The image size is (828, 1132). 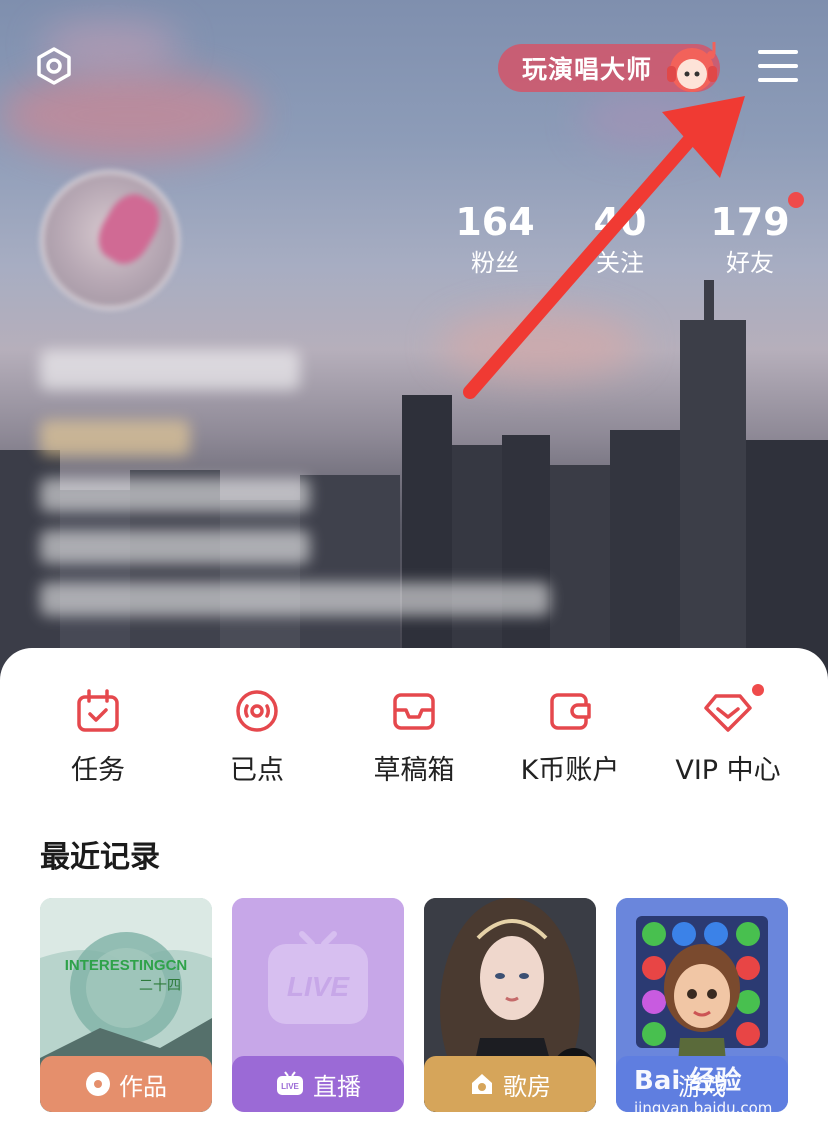 I want to click on card-footer: 作品, so click(x=126, y=1084).